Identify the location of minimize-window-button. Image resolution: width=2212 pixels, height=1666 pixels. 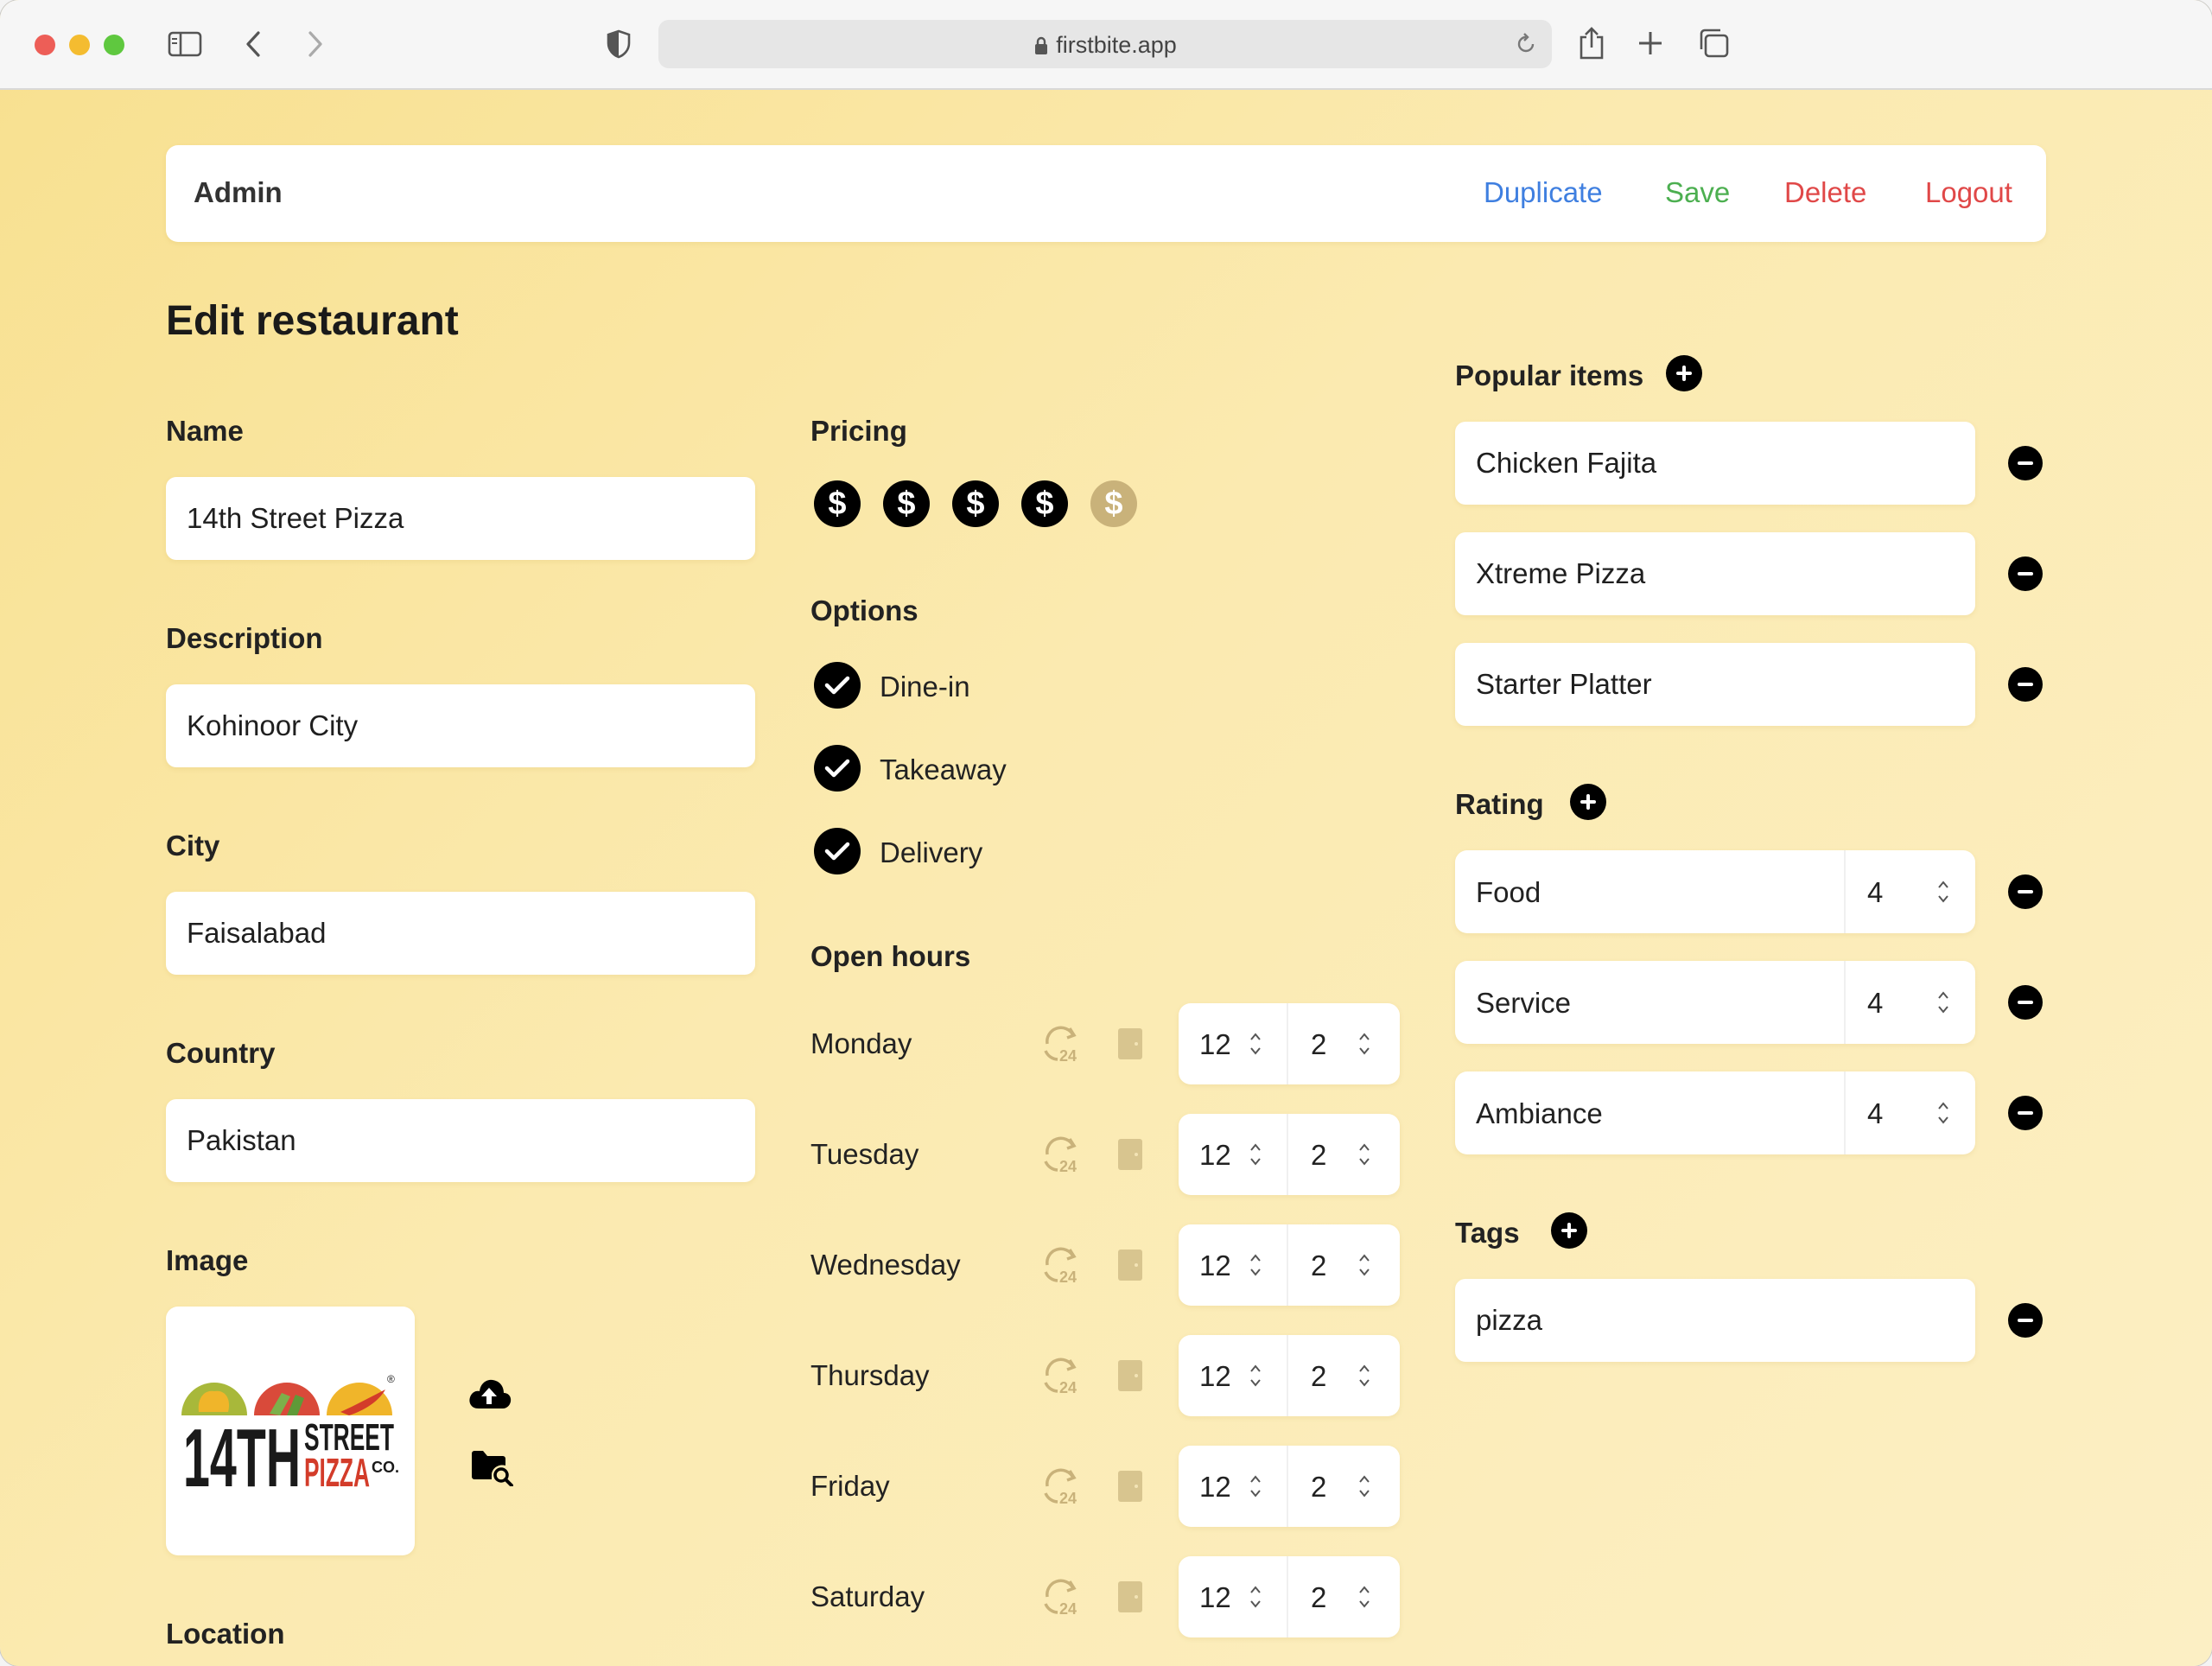
(79, 45).